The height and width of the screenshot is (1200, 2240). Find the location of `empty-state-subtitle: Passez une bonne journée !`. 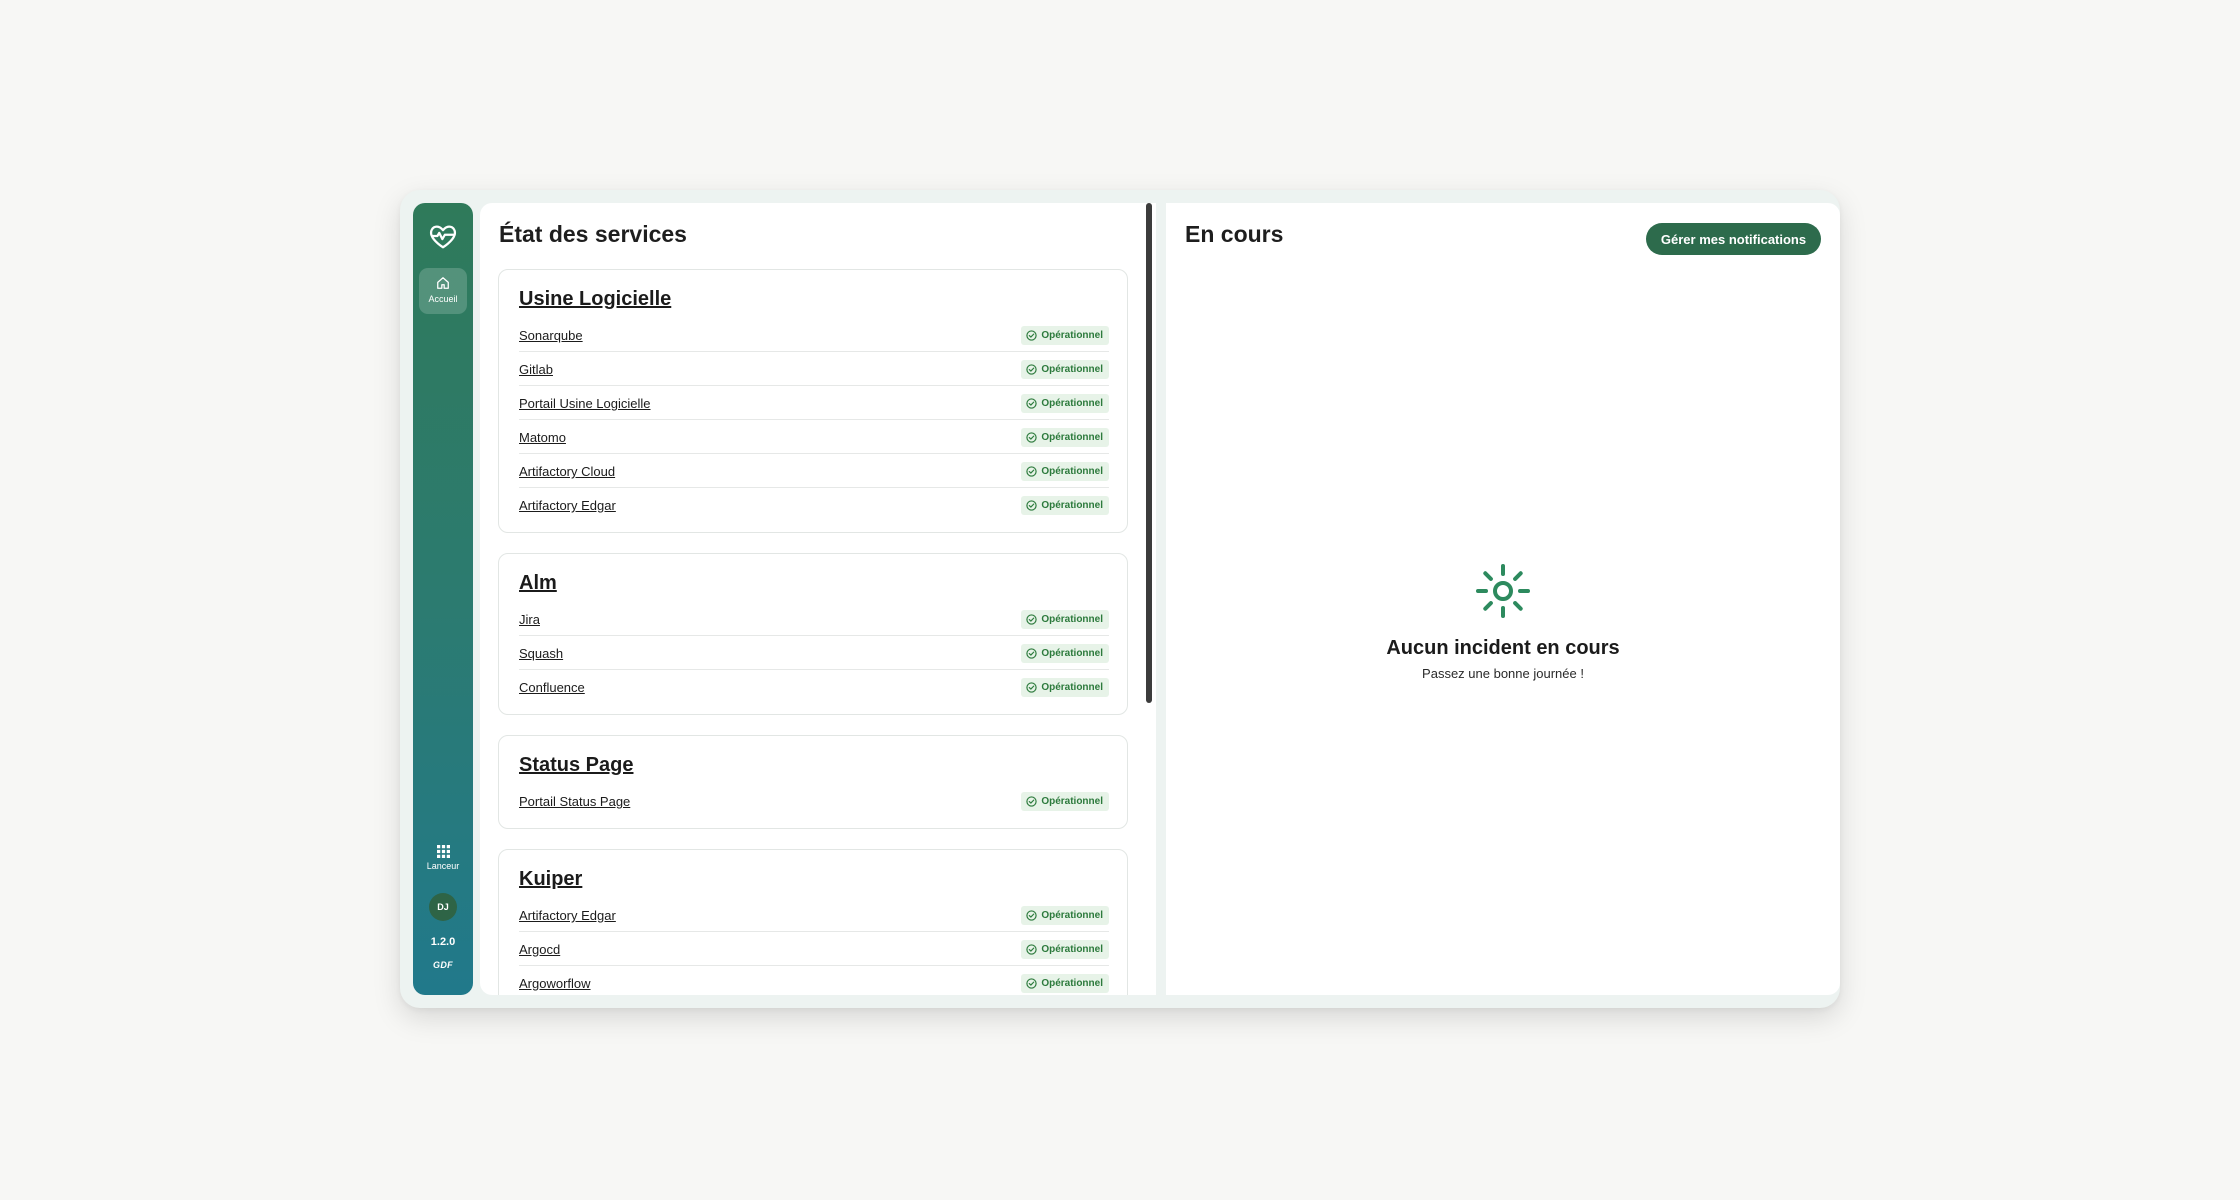

empty-state-subtitle: Passez une bonne journée ! is located at coordinates (1503, 673).